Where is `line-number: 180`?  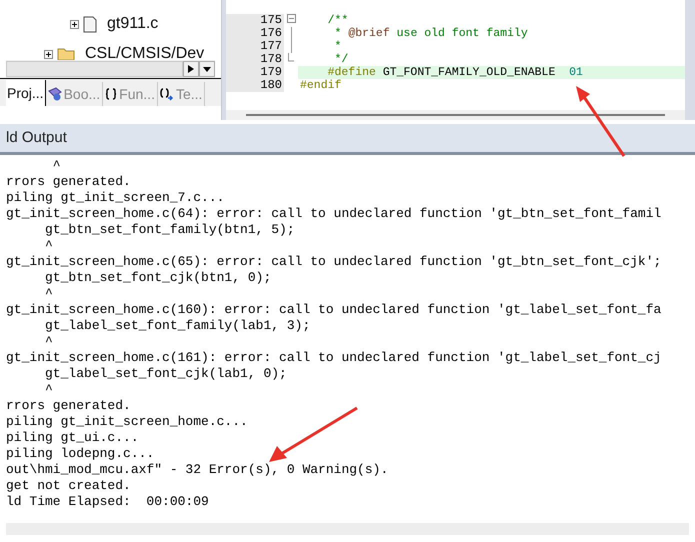
line-number: 180 is located at coordinates (255, 85).